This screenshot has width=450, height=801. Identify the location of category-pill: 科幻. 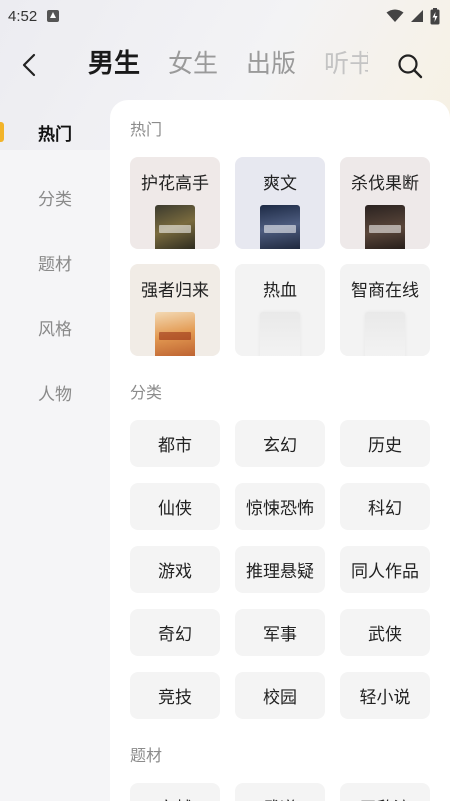
(385, 506).